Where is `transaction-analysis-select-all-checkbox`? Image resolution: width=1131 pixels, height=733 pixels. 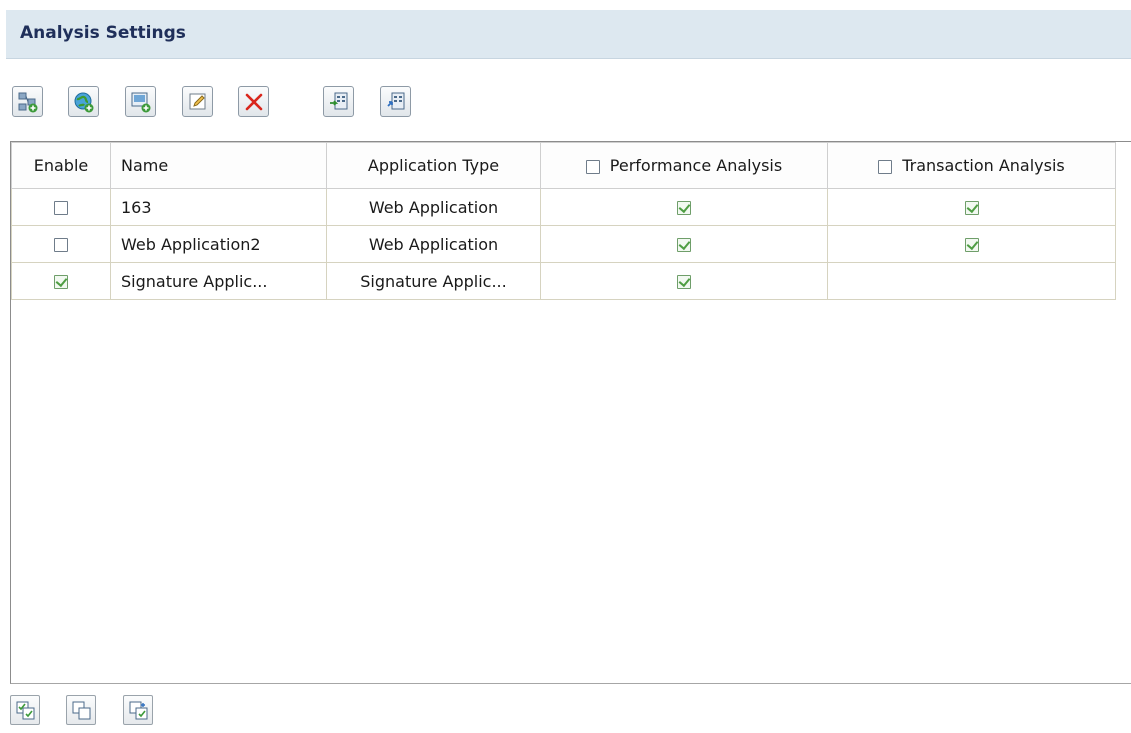
transaction-analysis-select-all-checkbox is located at coordinates (885, 166).